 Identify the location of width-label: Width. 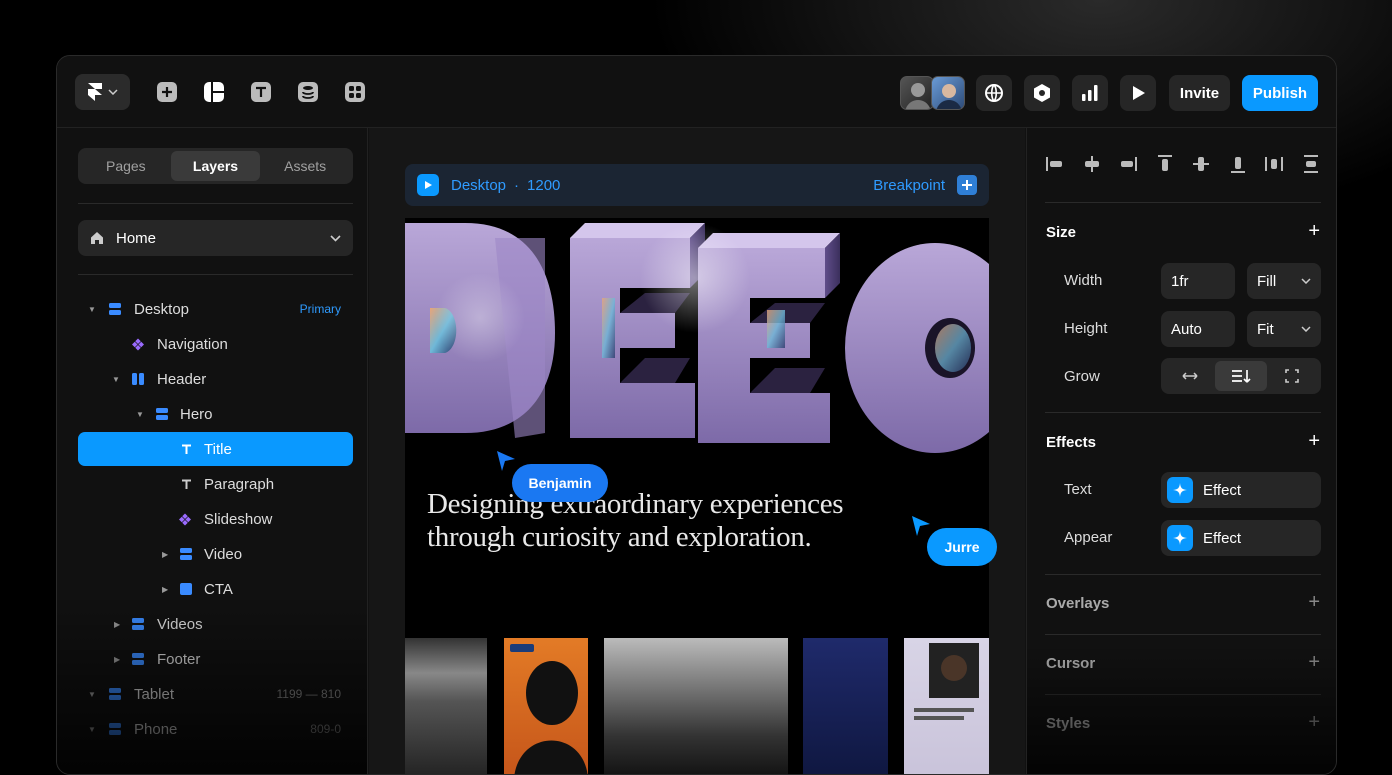
(1083, 280).